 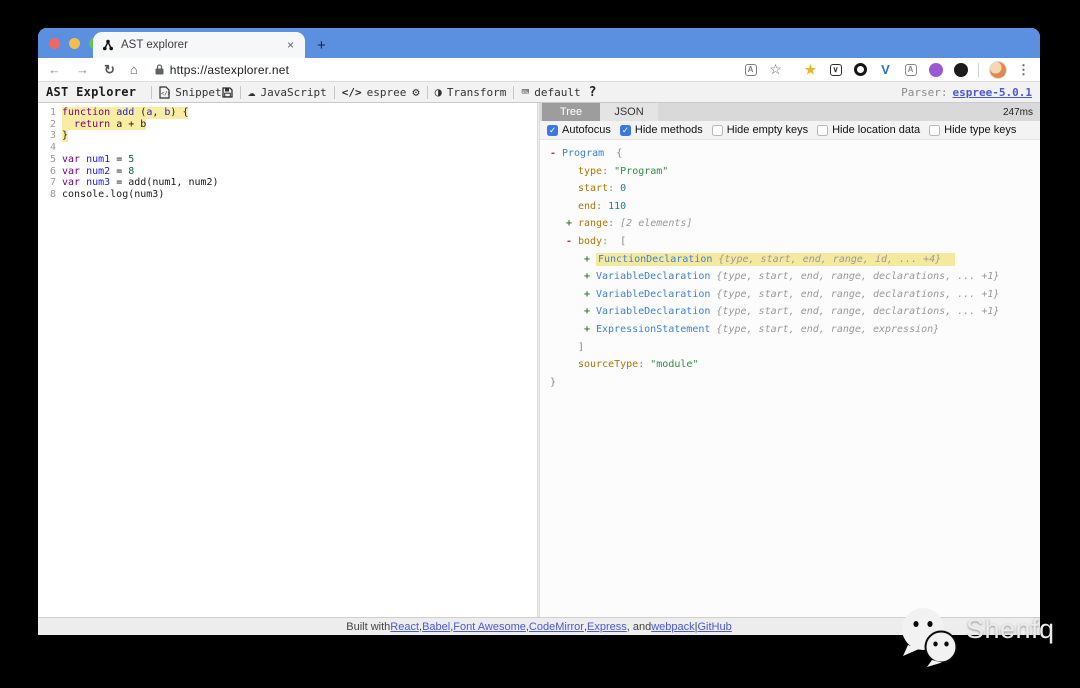 What do you see at coordinates (750, 69) in the screenshot?
I see `translate-icon: A` at bounding box center [750, 69].